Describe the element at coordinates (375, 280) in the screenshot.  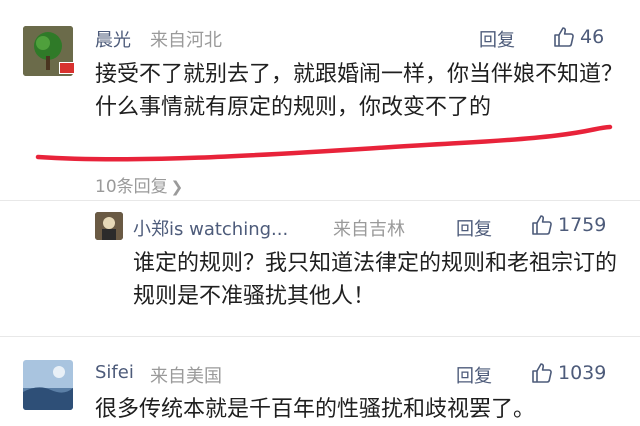
I see `comment-text: 谁定的规则？我只知道法律定的规则和老祖宗订的规则是不准骚扰其他人！` at that location.